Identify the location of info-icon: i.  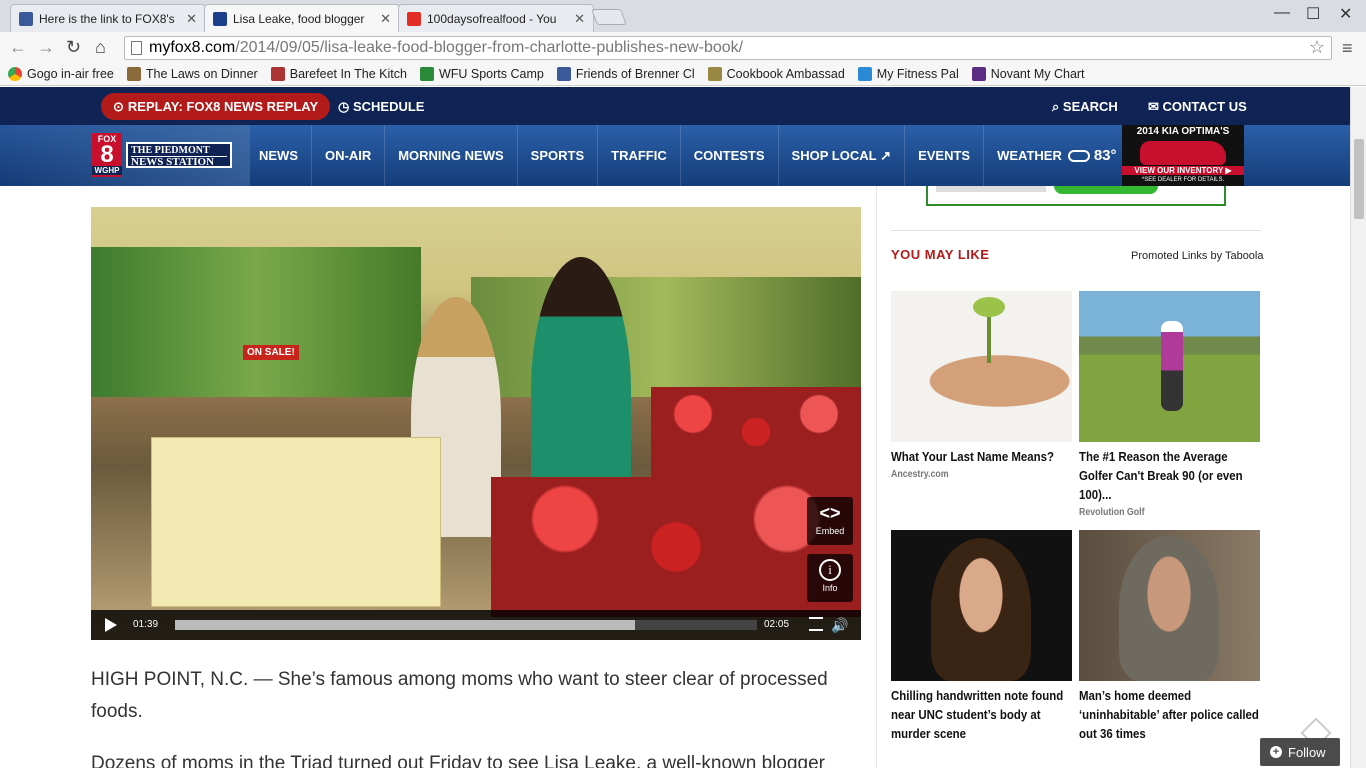
(830, 570).